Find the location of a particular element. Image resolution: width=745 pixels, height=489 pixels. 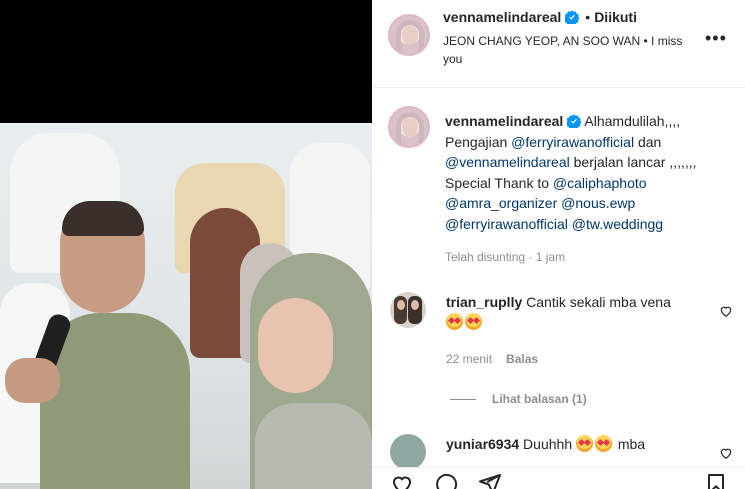

comment-text: Duuhhh is located at coordinates (547, 444).